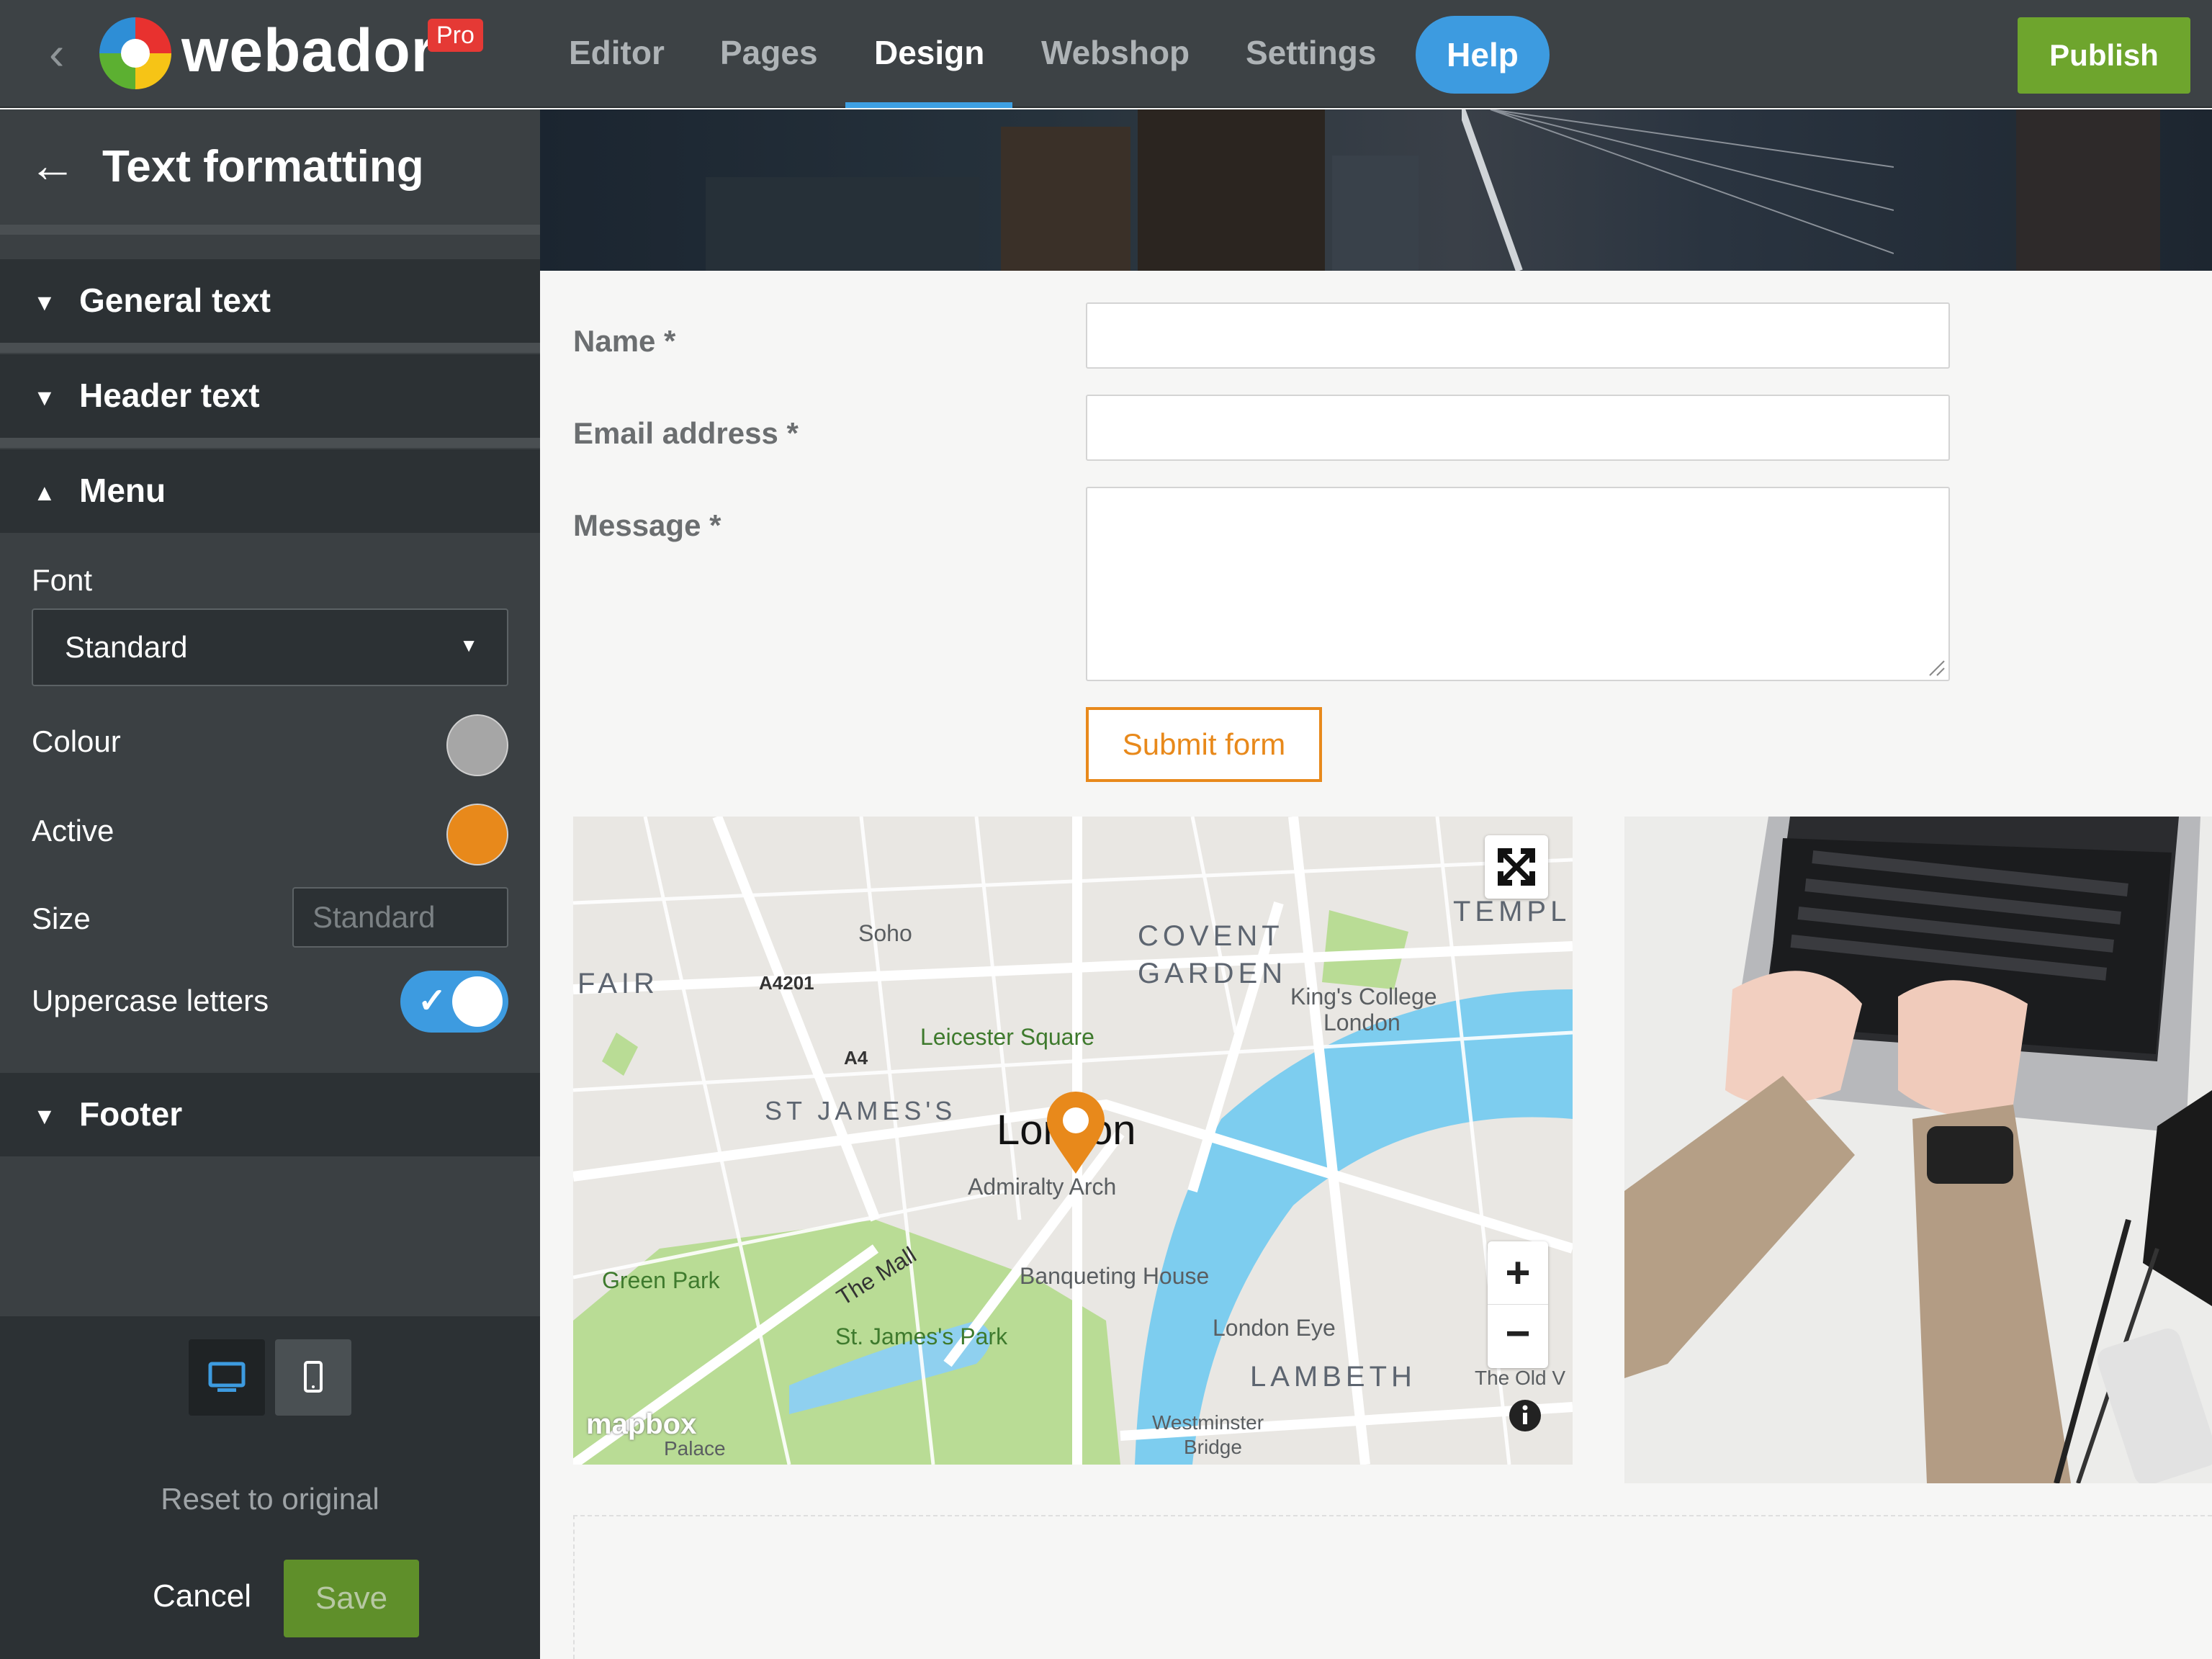  What do you see at coordinates (1363, 997) in the screenshot?
I see `map-label: King's College` at bounding box center [1363, 997].